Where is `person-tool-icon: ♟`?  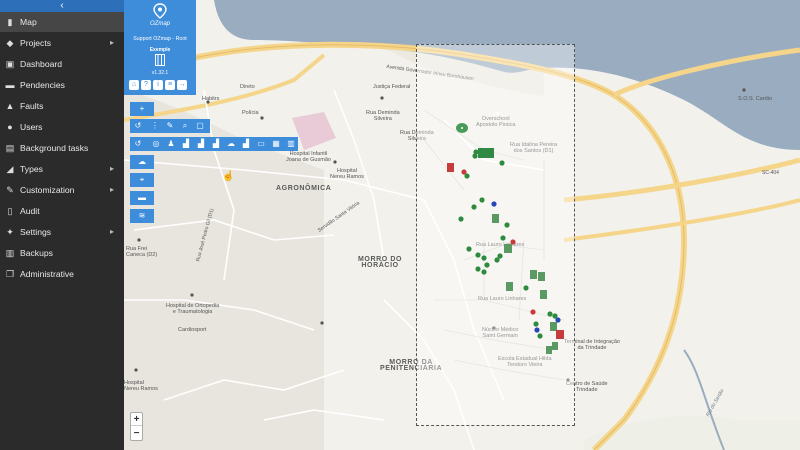 person-tool-icon: ♟ is located at coordinates (171, 144).